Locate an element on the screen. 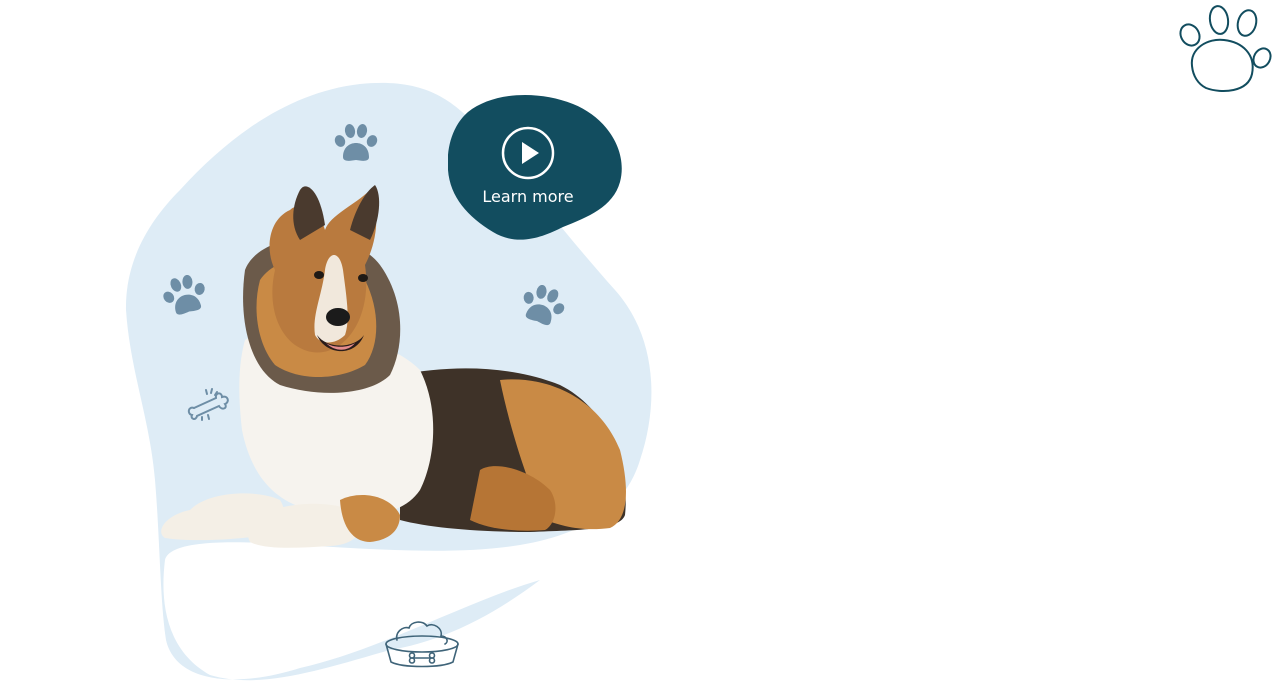  play-icon is located at coordinates (528, 153).